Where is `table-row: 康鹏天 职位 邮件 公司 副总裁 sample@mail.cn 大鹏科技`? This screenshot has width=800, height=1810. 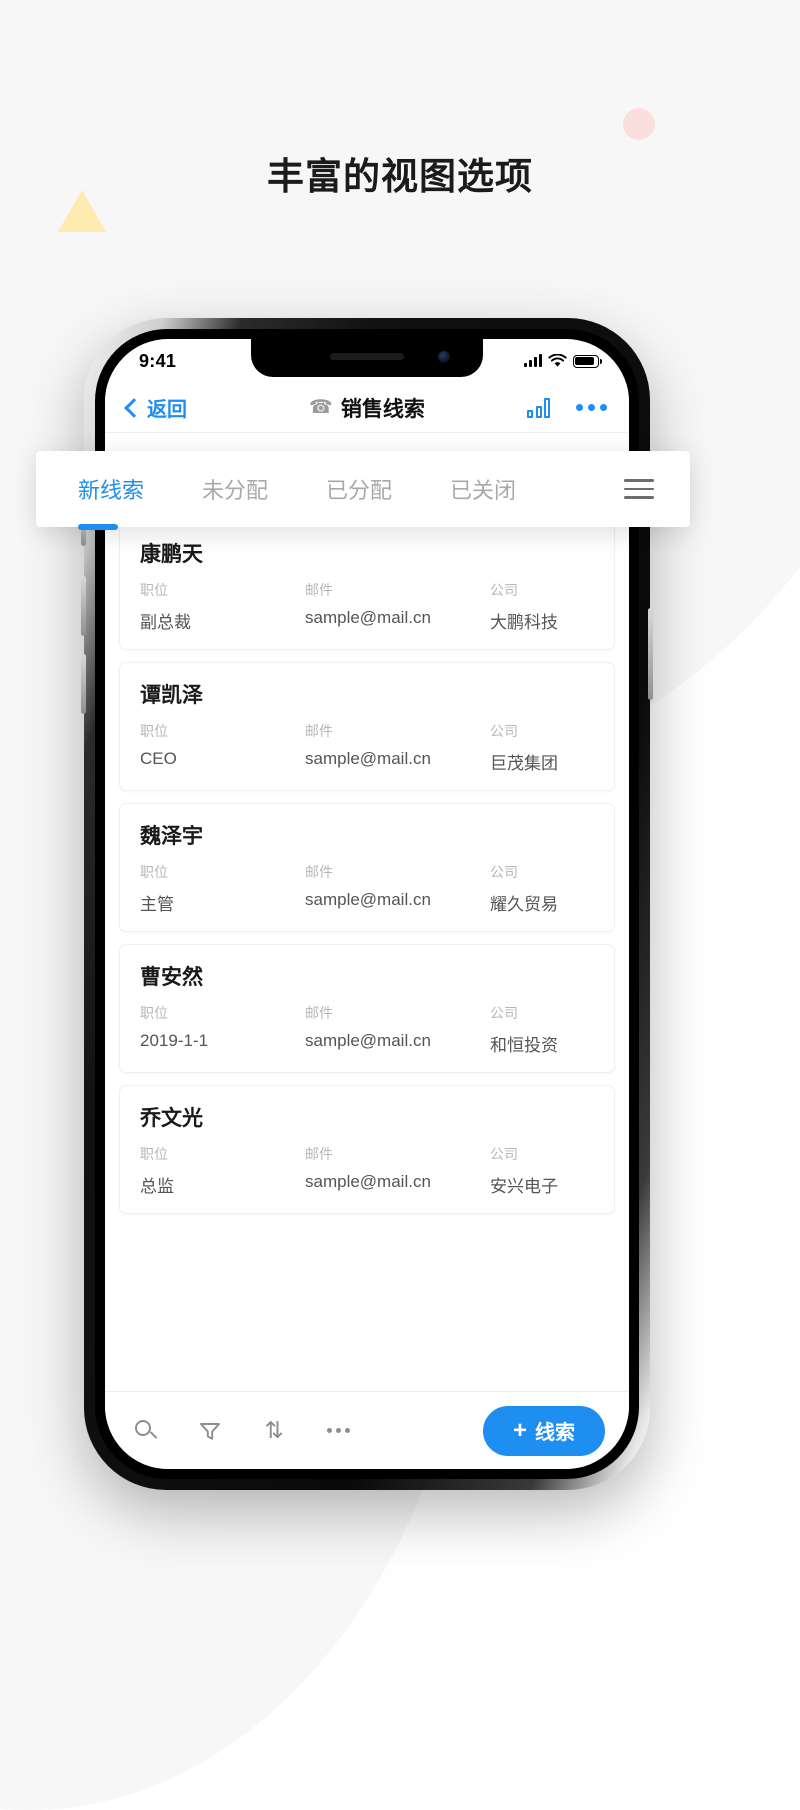 table-row: 康鹏天 职位 邮件 公司 副总裁 sample@mail.cn 大鹏科技 is located at coordinates (367, 585).